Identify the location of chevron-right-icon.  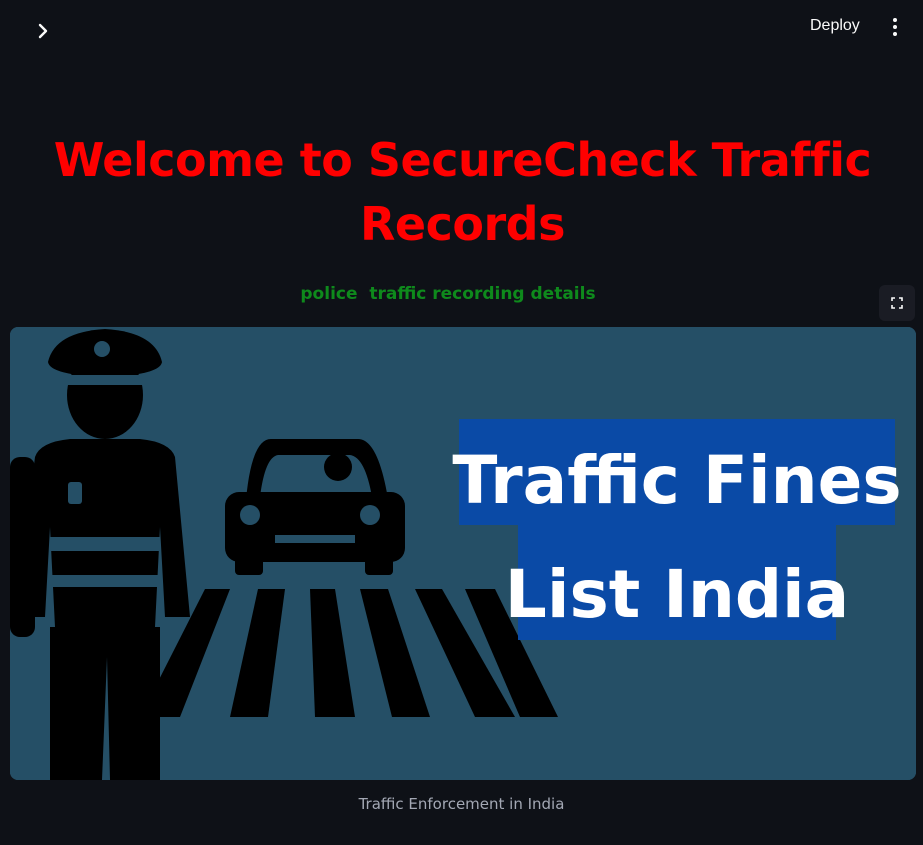
(43, 31).